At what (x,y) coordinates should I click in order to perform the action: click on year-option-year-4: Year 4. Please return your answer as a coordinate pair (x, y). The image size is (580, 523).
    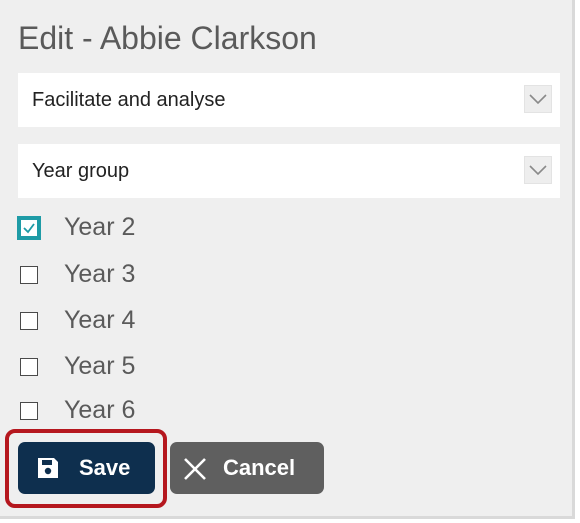
    Looking at the image, I should click on (147, 321).